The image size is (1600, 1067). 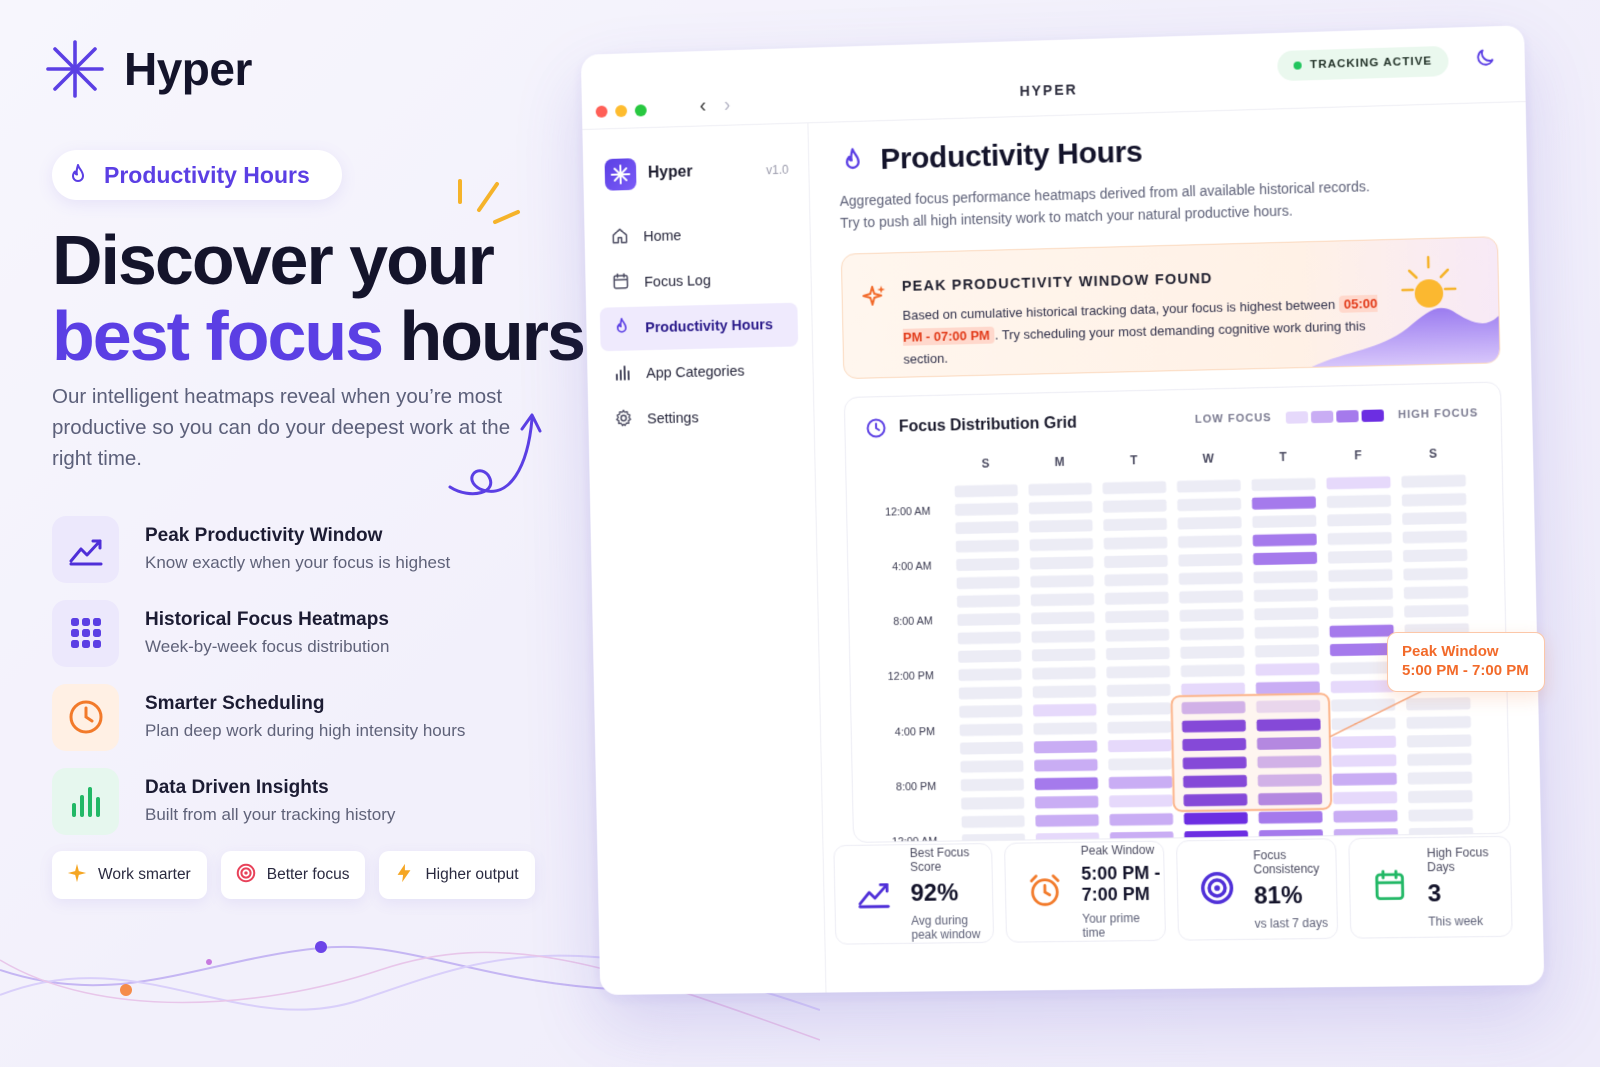 What do you see at coordinates (701, 418) in the screenshot?
I see `sidebar-item-settings: Settings` at bounding box center [701, 418].